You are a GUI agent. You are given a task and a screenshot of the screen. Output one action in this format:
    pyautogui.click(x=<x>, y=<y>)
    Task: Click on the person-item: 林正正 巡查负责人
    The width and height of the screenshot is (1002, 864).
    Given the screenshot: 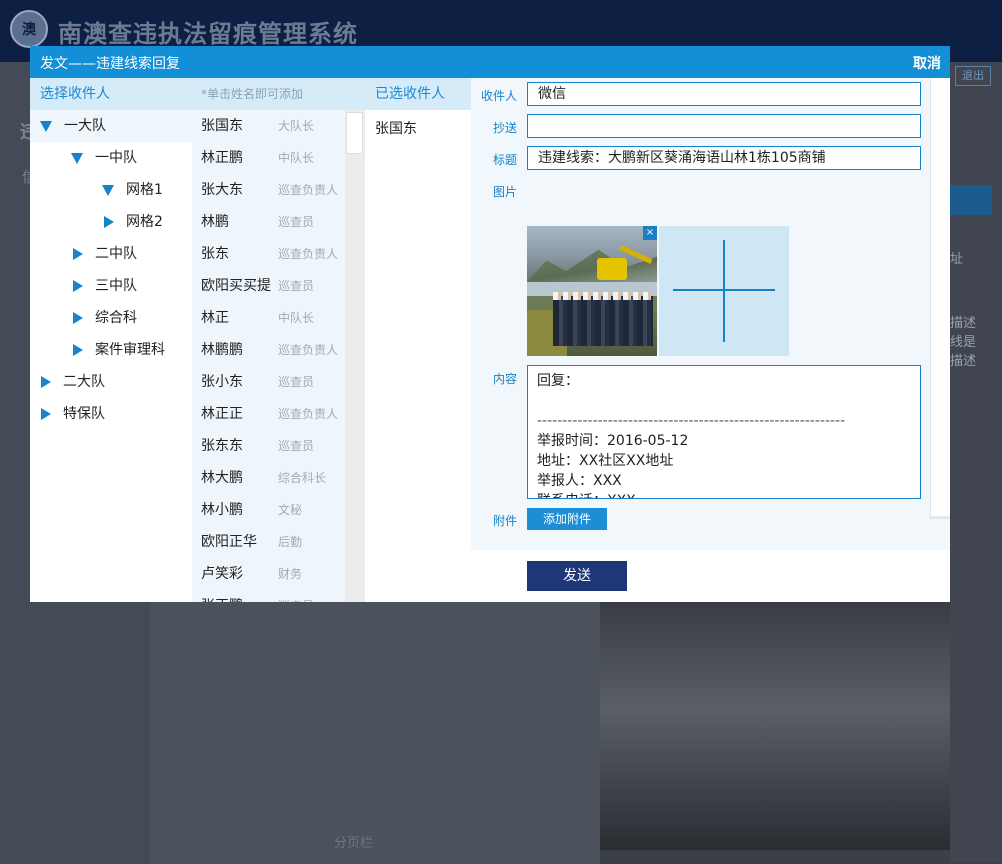 What is the action you would take?
    pyautogui.click(x=268, y=414)
    